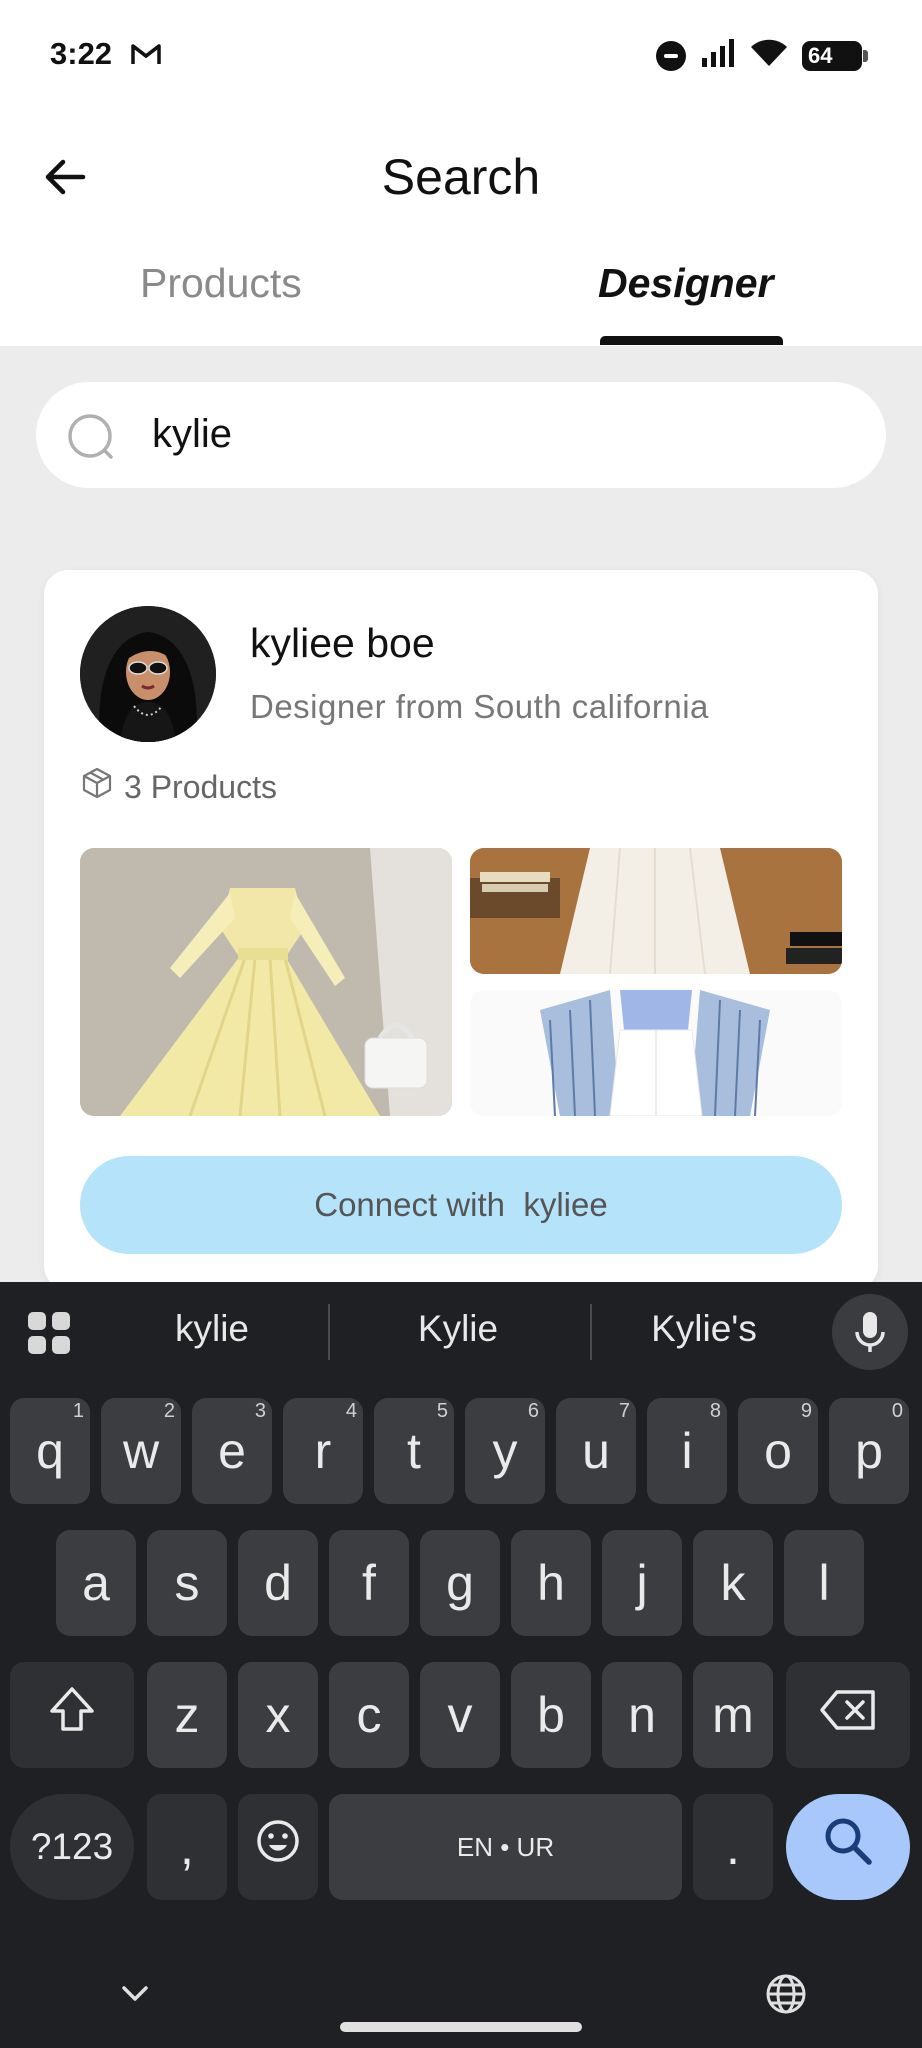 This screenshot has width=922, height=2048. What do you see at coordinates (461, 55) in the screenshot?
I see `status-bar: 3:22 64` at bounding box center [461, 55].